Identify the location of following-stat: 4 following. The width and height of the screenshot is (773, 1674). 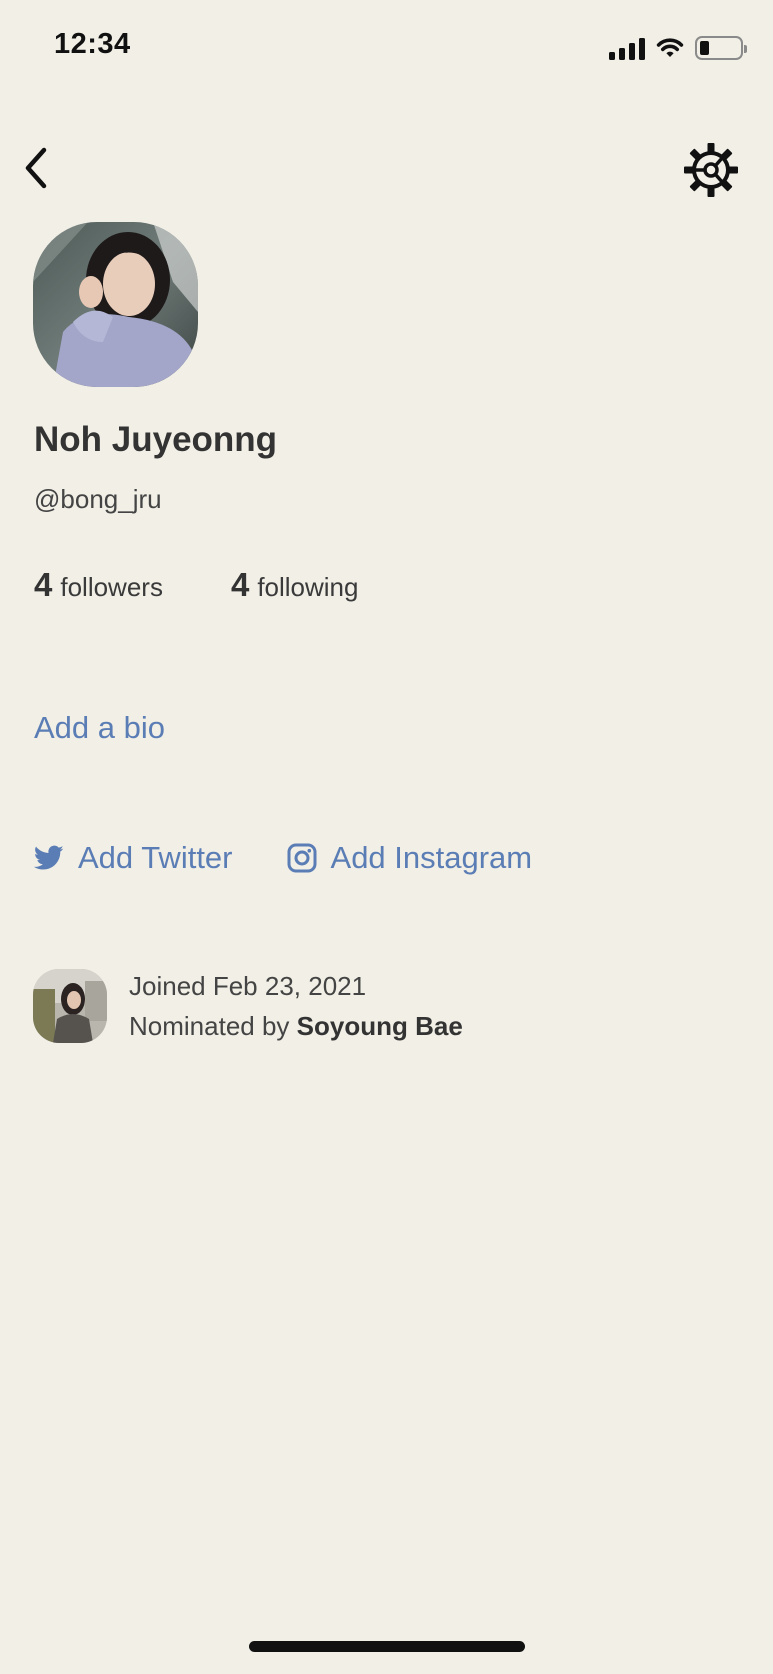
(295, 585).